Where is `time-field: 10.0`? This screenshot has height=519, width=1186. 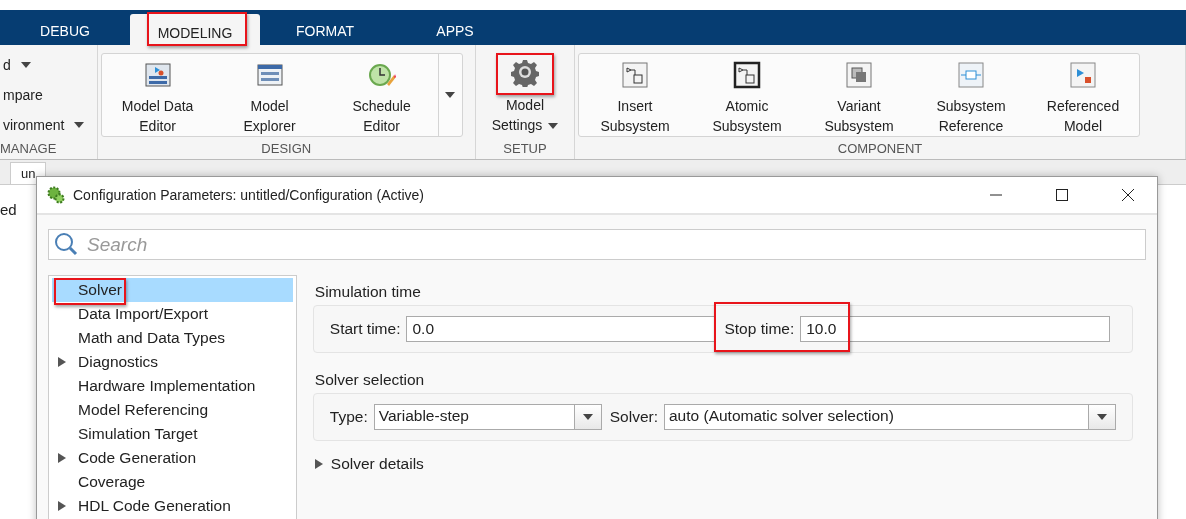
time-field: 10.0 is located at coordinates (955, 329).